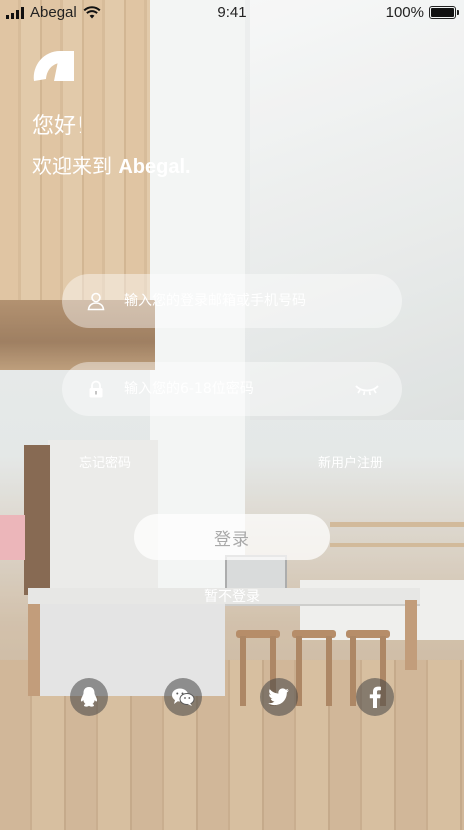 This screenshot has width=464, height=830. I want to click on lock-icon, so click(96, 389).